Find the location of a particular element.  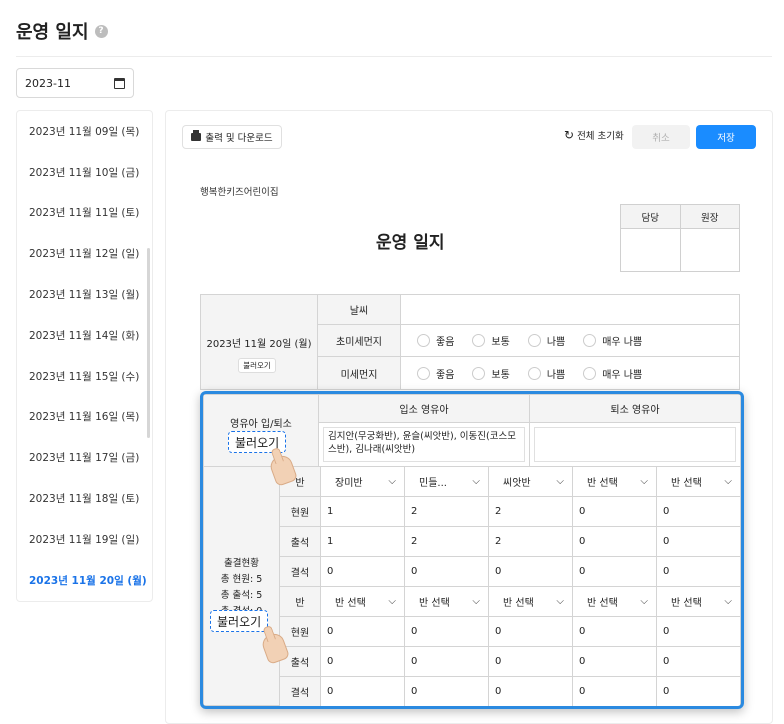

weather-input is located at coordinates (570, 309).